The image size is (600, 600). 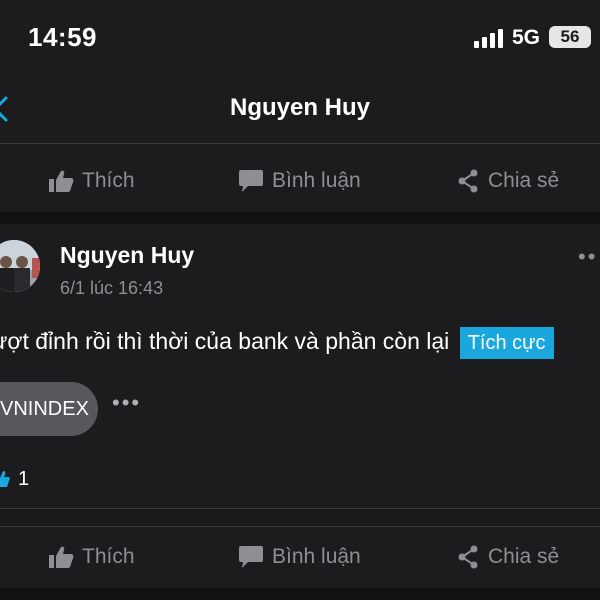 I want to click on more-tickers-icon: •••, so click(x=126, y=403).